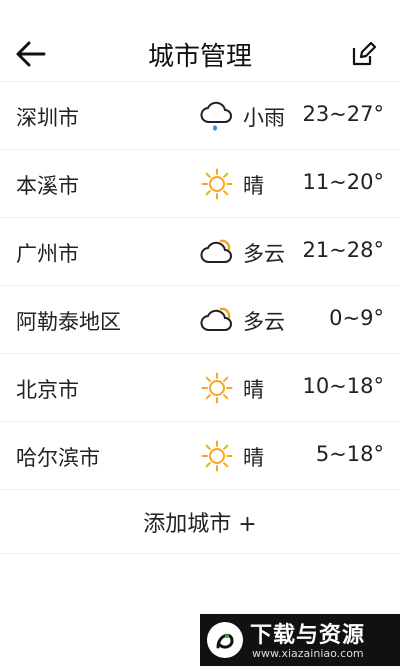 The image size is (400, 666). What do you see at coordinates (343, 182) in the screenshot?
I see `temperature-range: 11~20°` at bounding box center [343, 182].